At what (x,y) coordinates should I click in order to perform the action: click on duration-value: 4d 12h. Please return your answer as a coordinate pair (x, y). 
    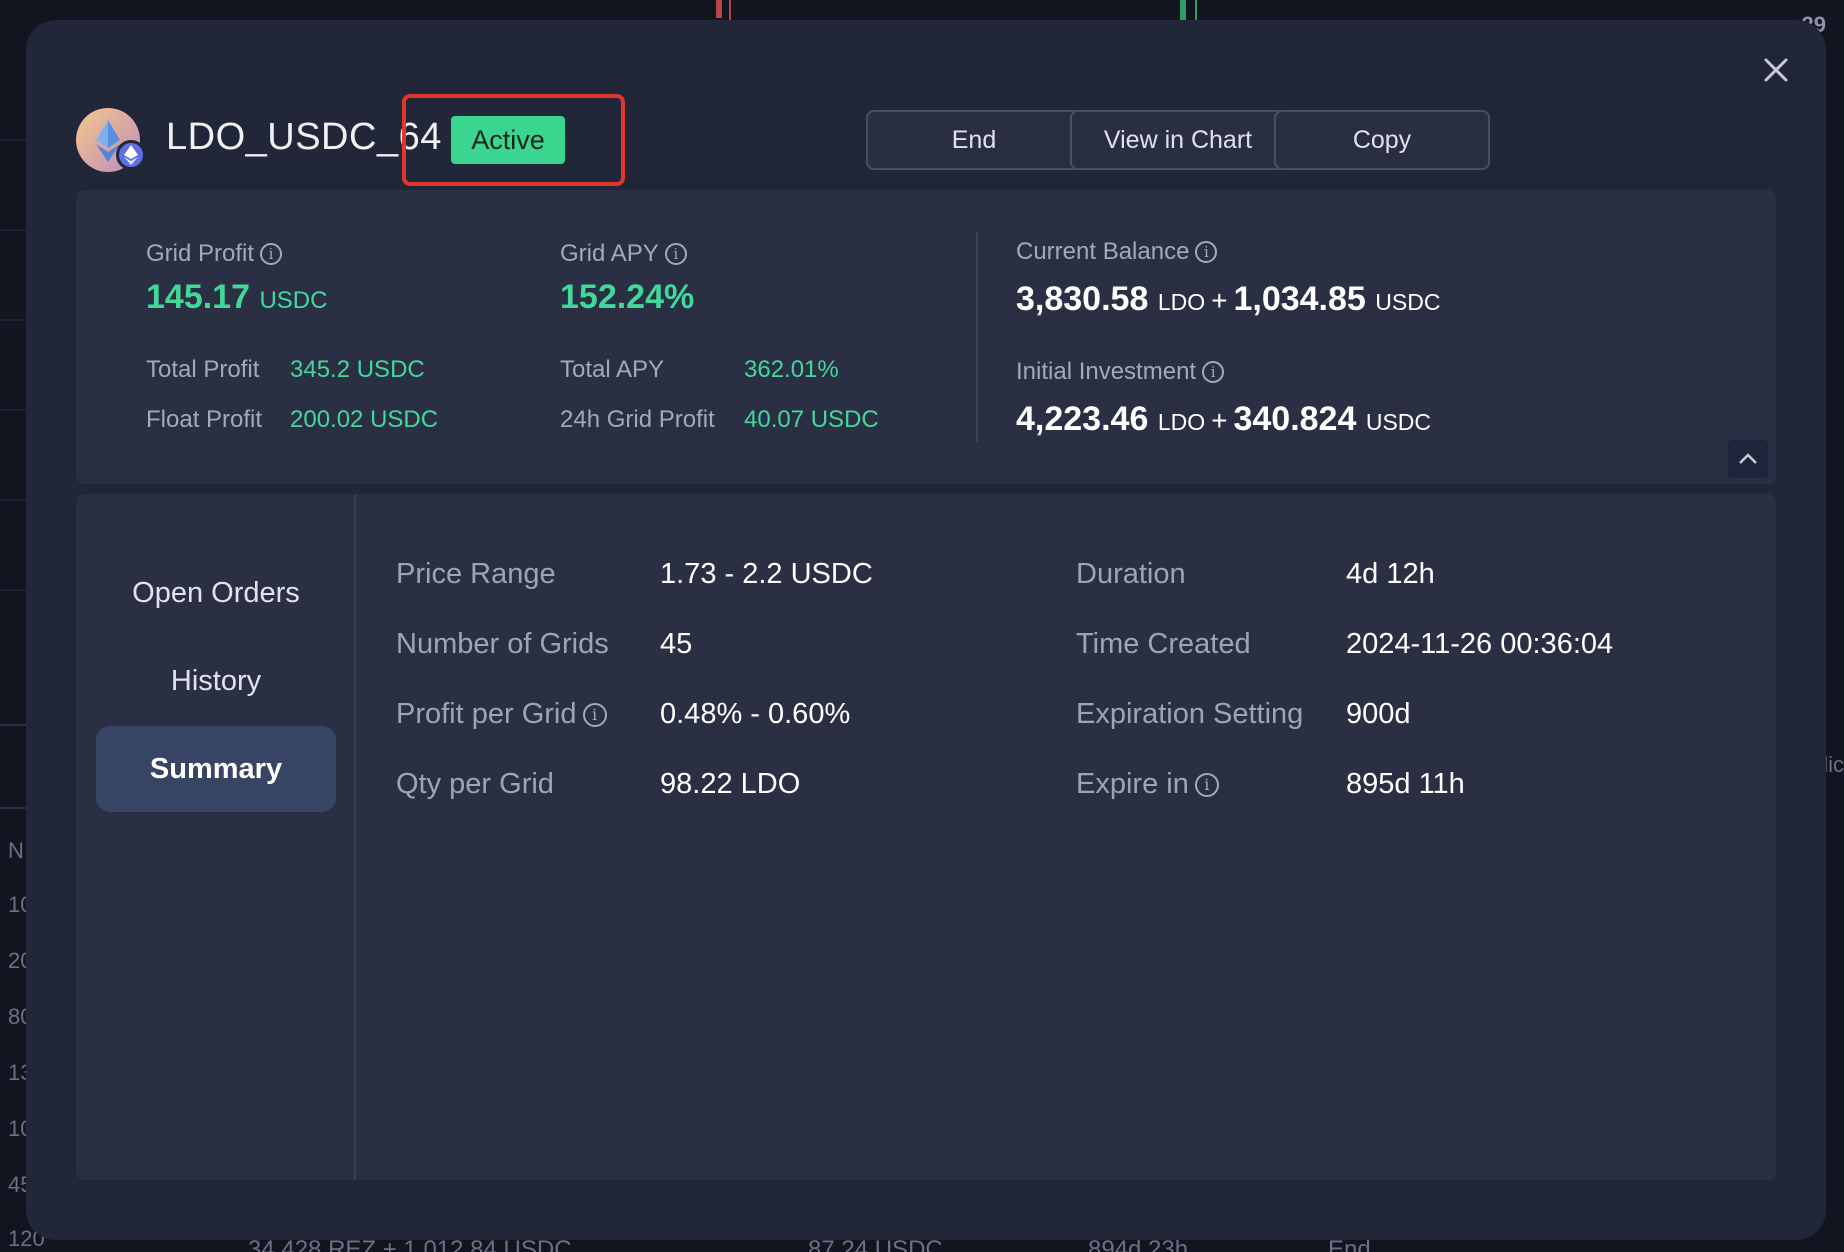
    Looking at the image, I should click on (1390, 574).